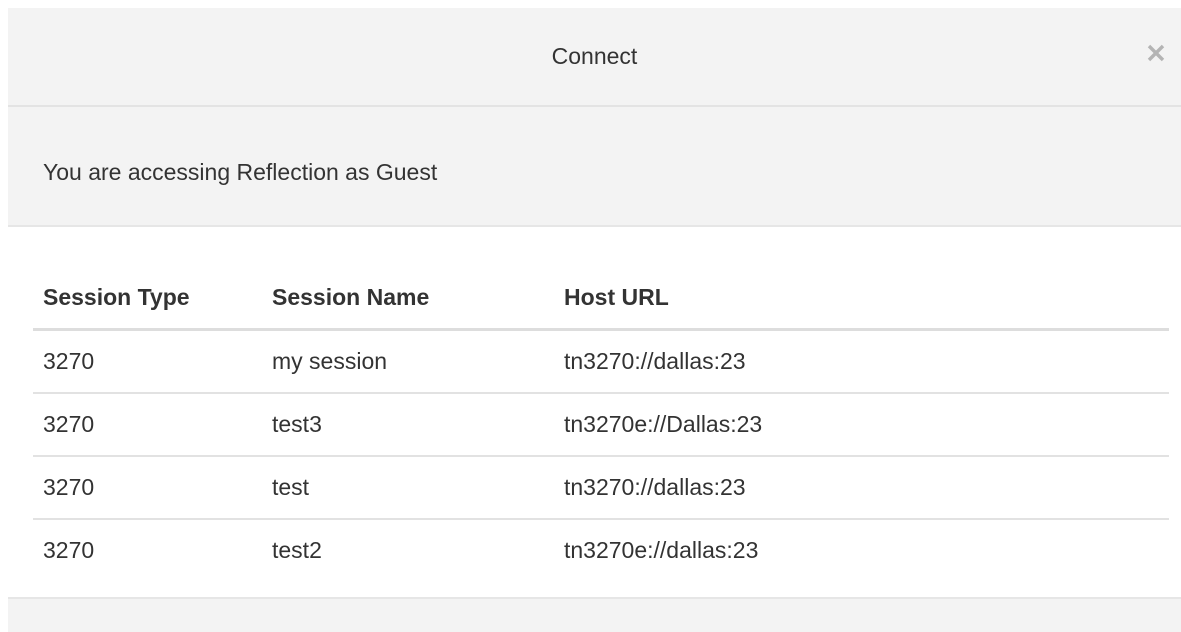 This screenshot has height=632, width=1181. I want to click on table-row: 3270 test2 tn3270e://dallas:23, so click(601, 550).